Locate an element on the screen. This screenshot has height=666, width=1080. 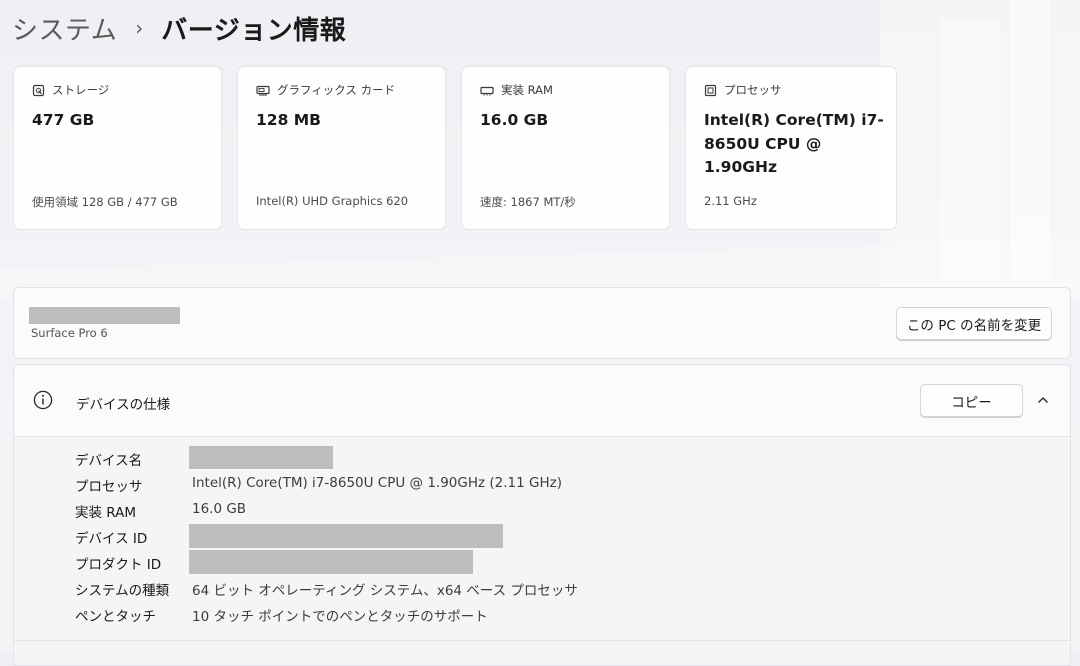
spec-row: デバイス ID is located at coordinates (542, 536).